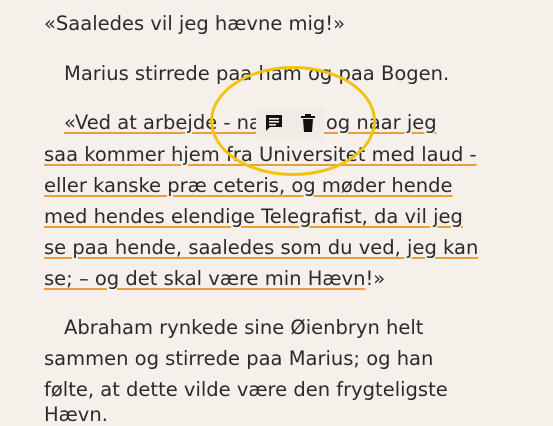 Image resolution: width=553 pixels, height=426 pixels. What do you see at coordinates (239, 358) in the screenshot?
I see `paragraph-line: sammen og stirrede paa Marius; og han` at bounding box center [239, 358].